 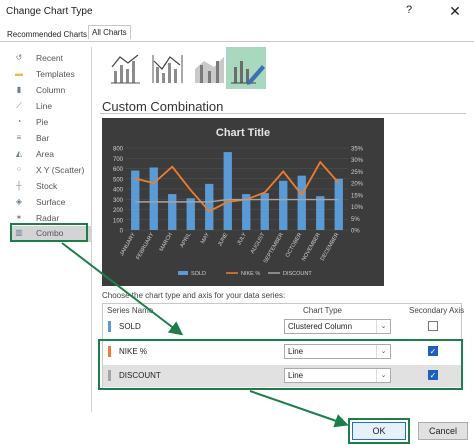 I want to click on sidebar-item-label: Templates, so click(x=55, y=74).